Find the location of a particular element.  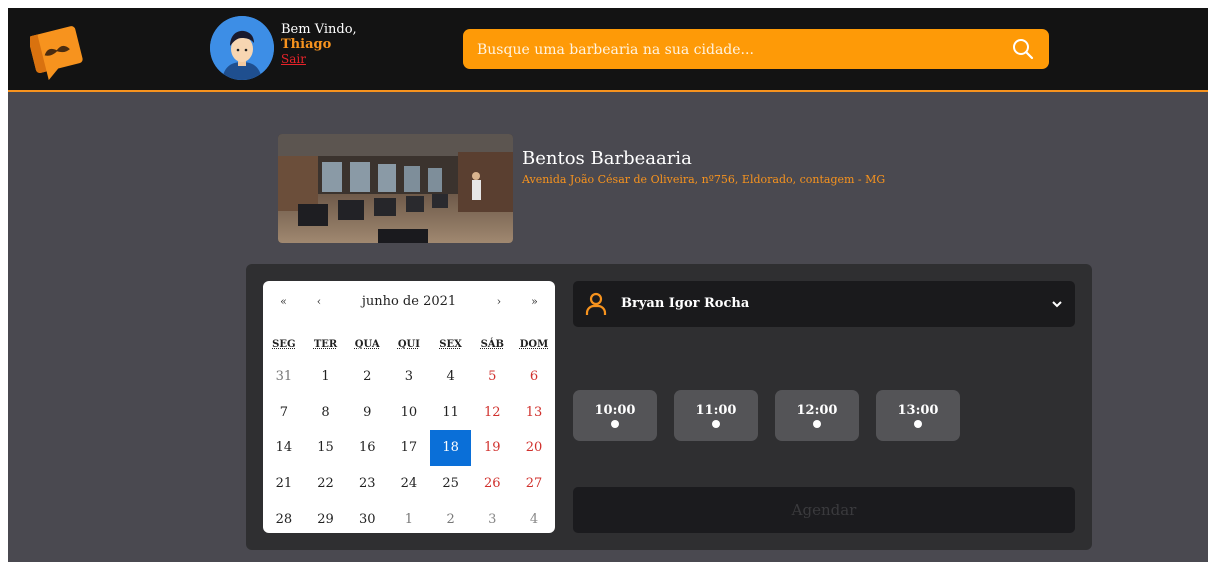

calendar-day: 23 is located at coordinates (367, 484).